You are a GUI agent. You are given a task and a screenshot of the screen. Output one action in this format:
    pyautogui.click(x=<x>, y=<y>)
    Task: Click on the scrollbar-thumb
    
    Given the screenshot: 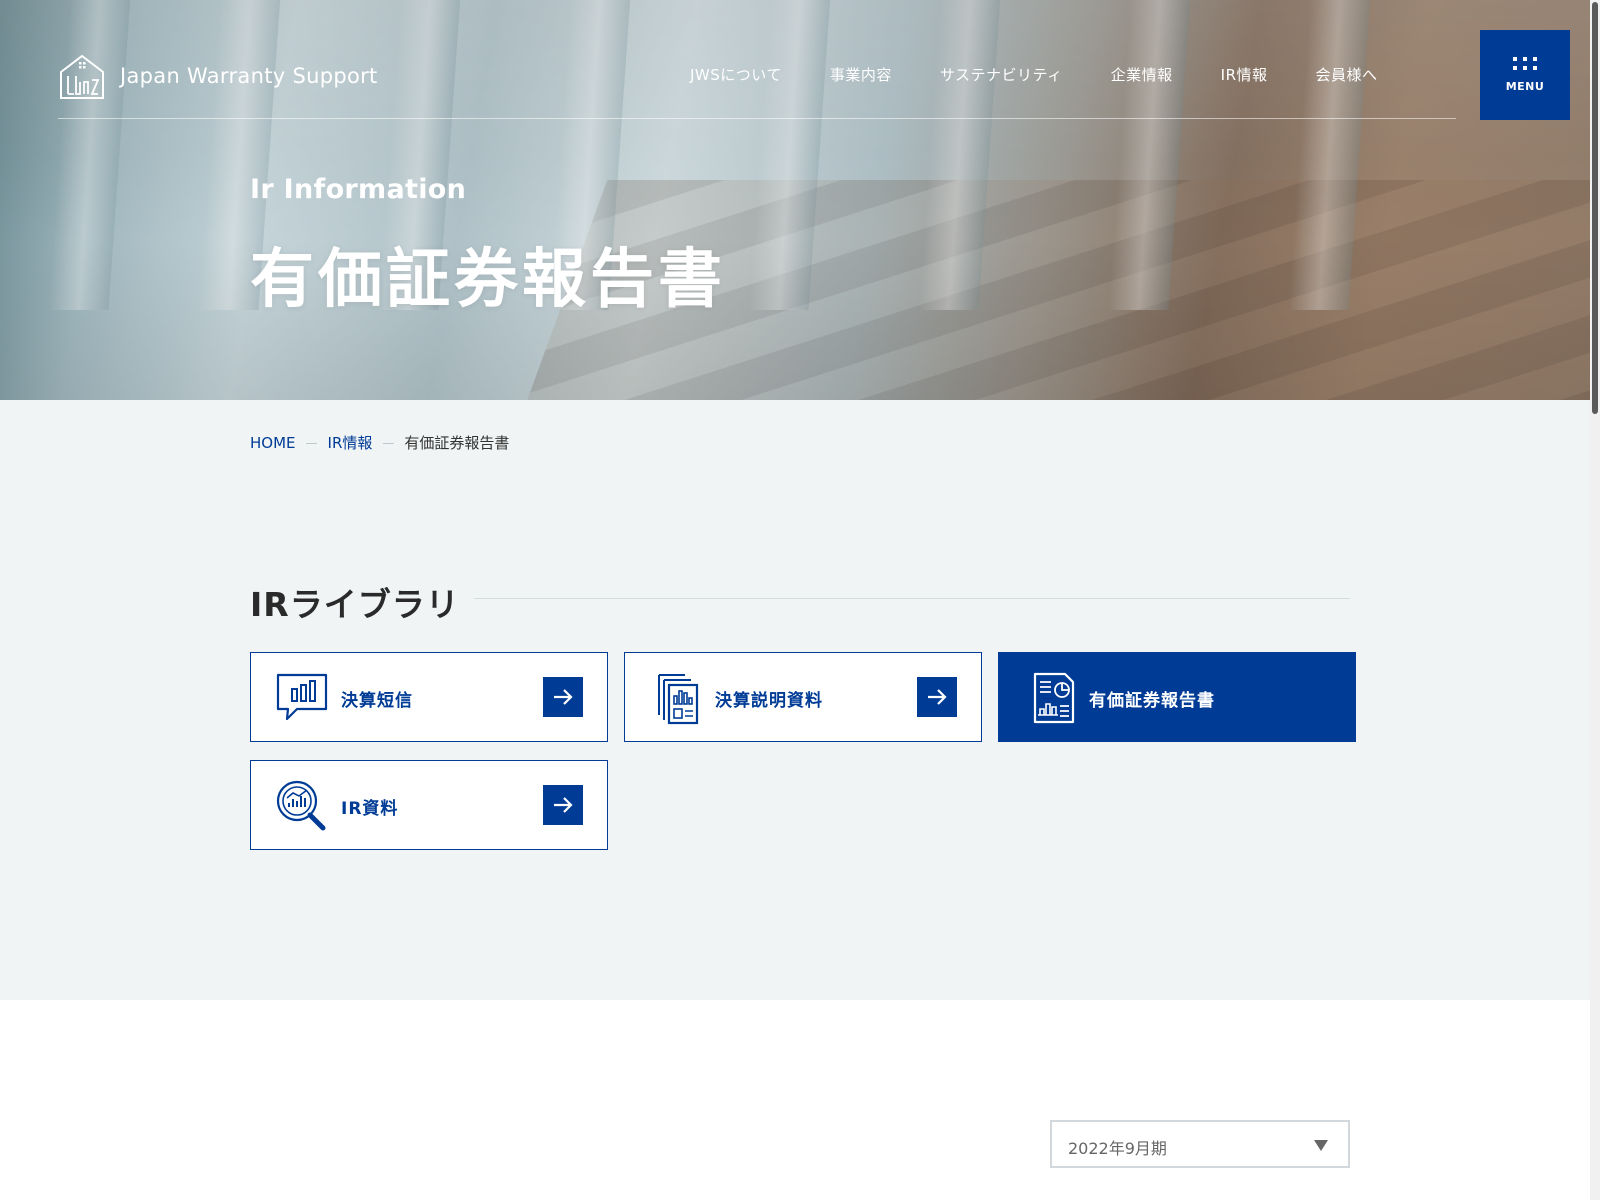 What is the action you would take?
    pyautogui.click(x=1595, y=208)
    